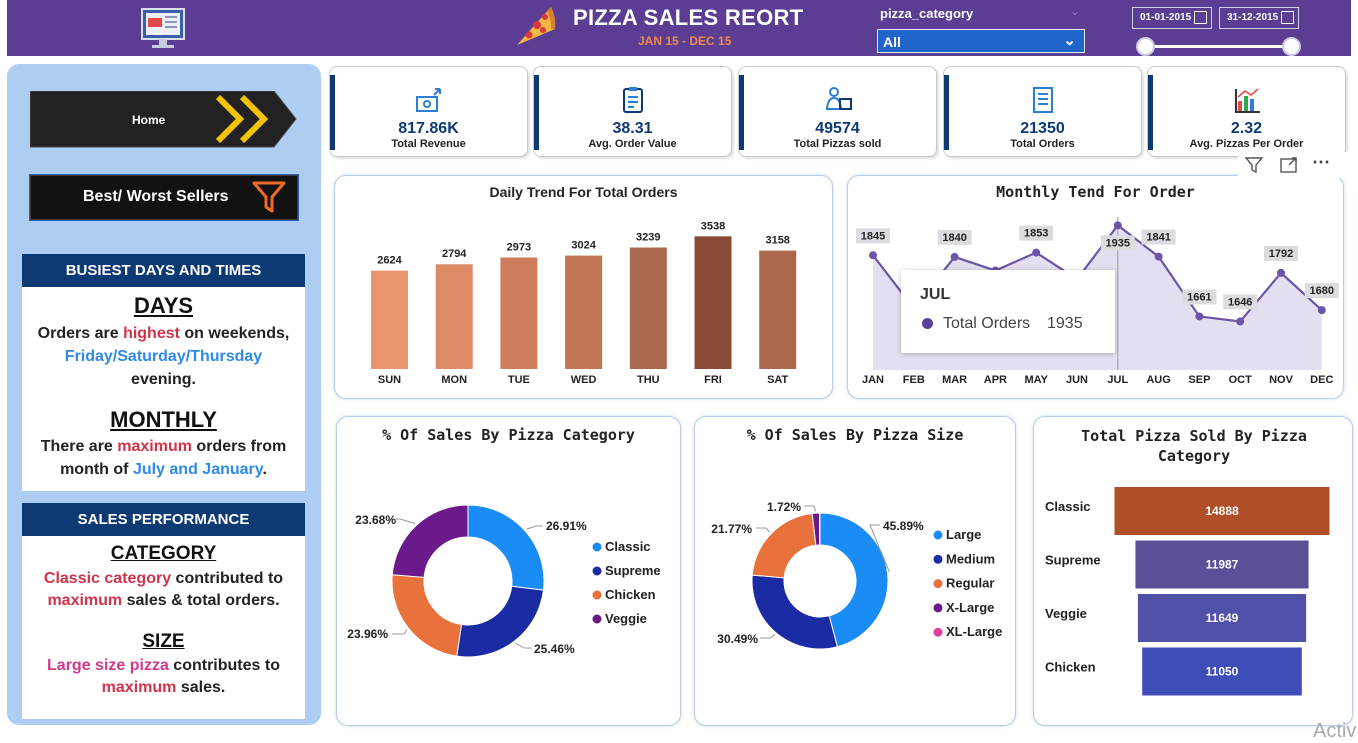 The width and height of the screenshot is (1358, 743). Describe the element at coordinates (1254, 167) in the screenshot. I see `filter-icon` at that location.